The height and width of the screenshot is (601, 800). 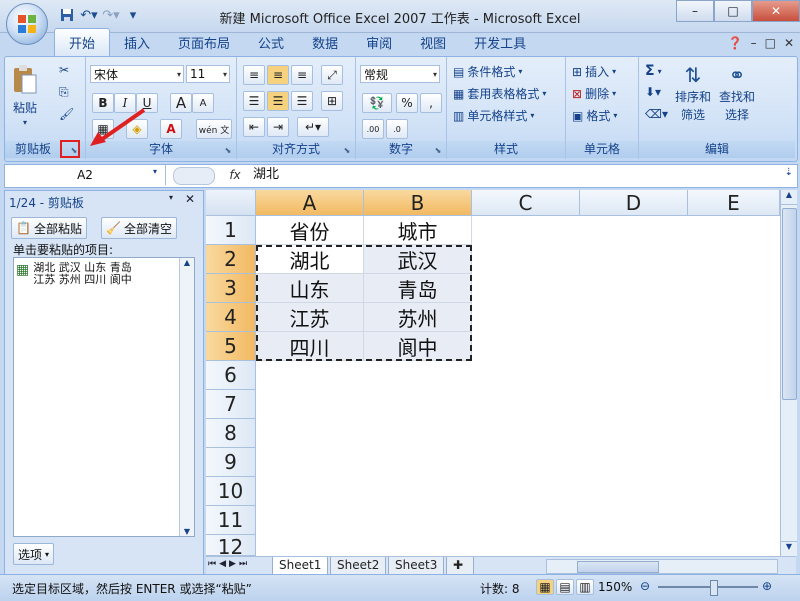 I want to click on row-header-2: 2, so click(x=231, y=259).